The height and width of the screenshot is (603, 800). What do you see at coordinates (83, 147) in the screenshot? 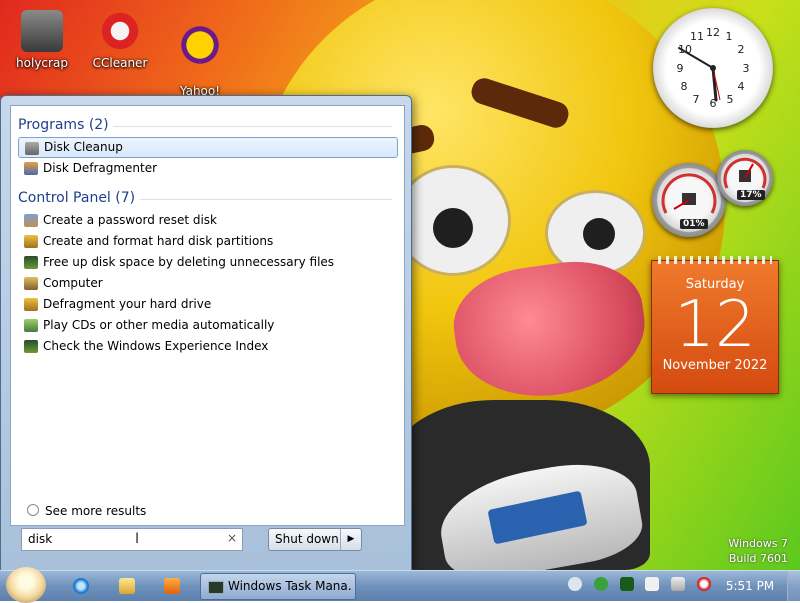
I see `result-label: Disk Cleanup` at bounding box center [83, 147].